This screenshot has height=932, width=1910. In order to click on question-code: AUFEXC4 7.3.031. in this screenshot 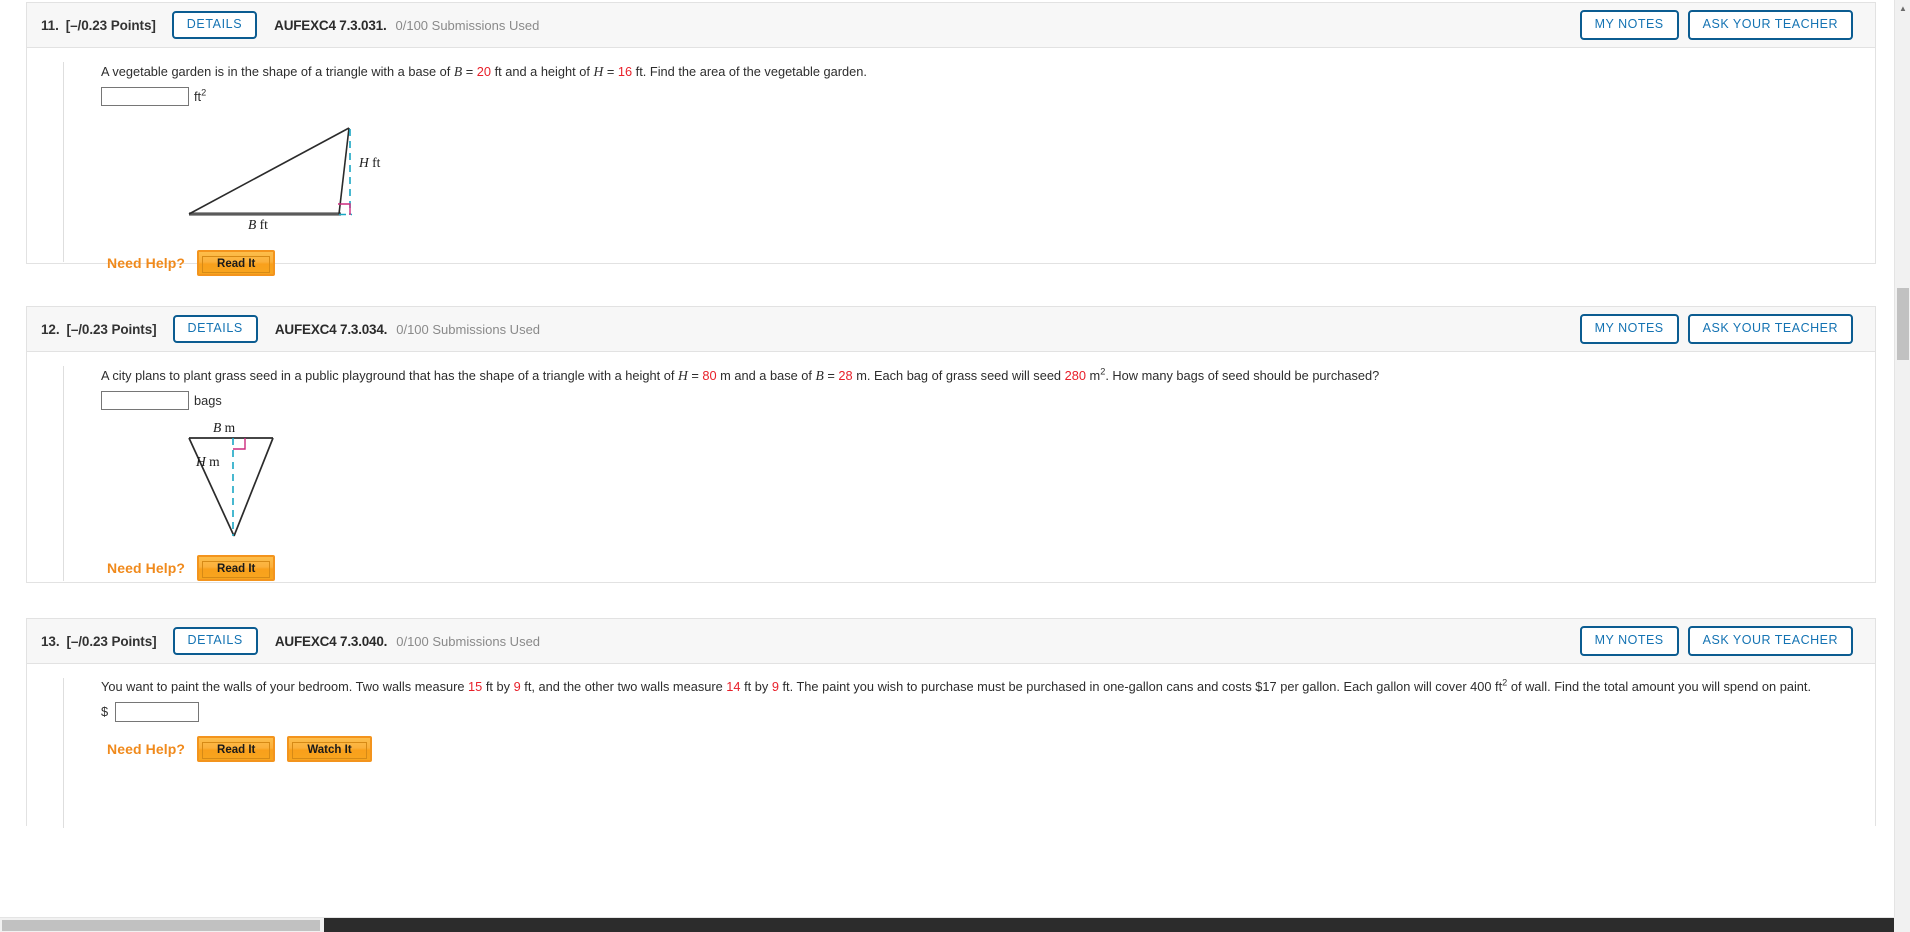, I will do `click(330, 25)`.